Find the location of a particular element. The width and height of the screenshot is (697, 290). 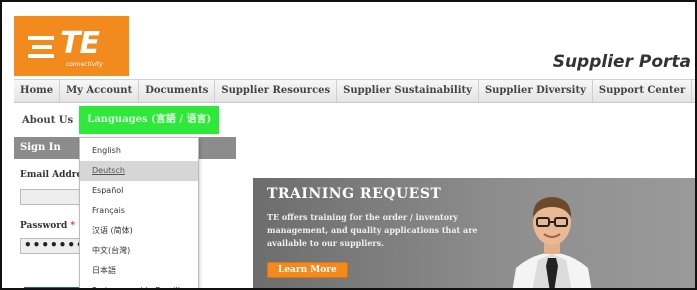

language-option-francais: Français is located at coordinates (139, 211).